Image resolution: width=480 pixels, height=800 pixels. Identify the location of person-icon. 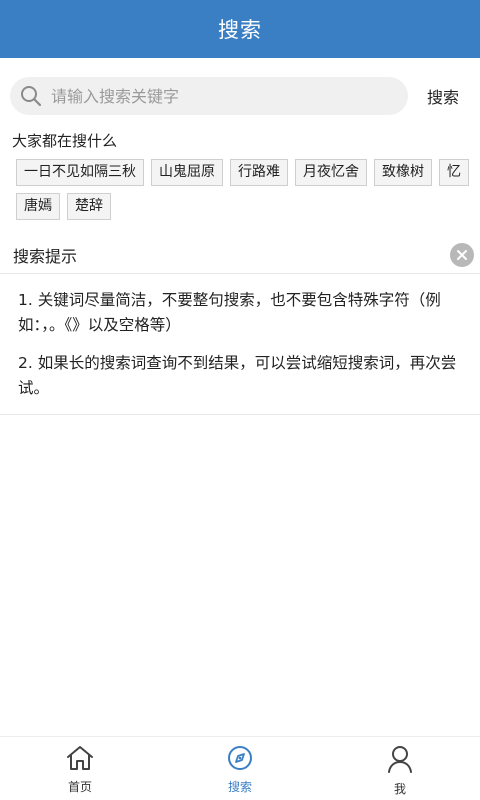
(400, 761).